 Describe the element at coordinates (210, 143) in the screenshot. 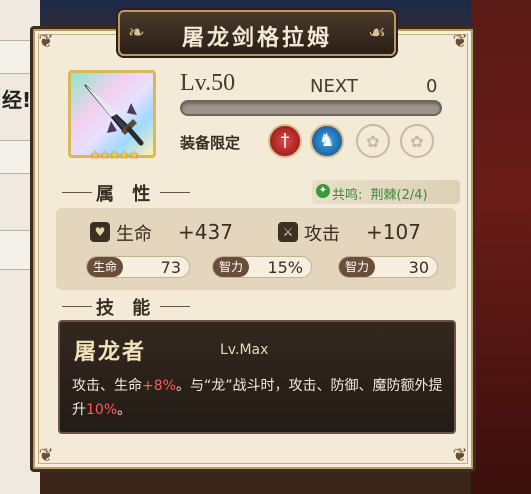

I see `equip-restriction-label: 装备限定` at that location.